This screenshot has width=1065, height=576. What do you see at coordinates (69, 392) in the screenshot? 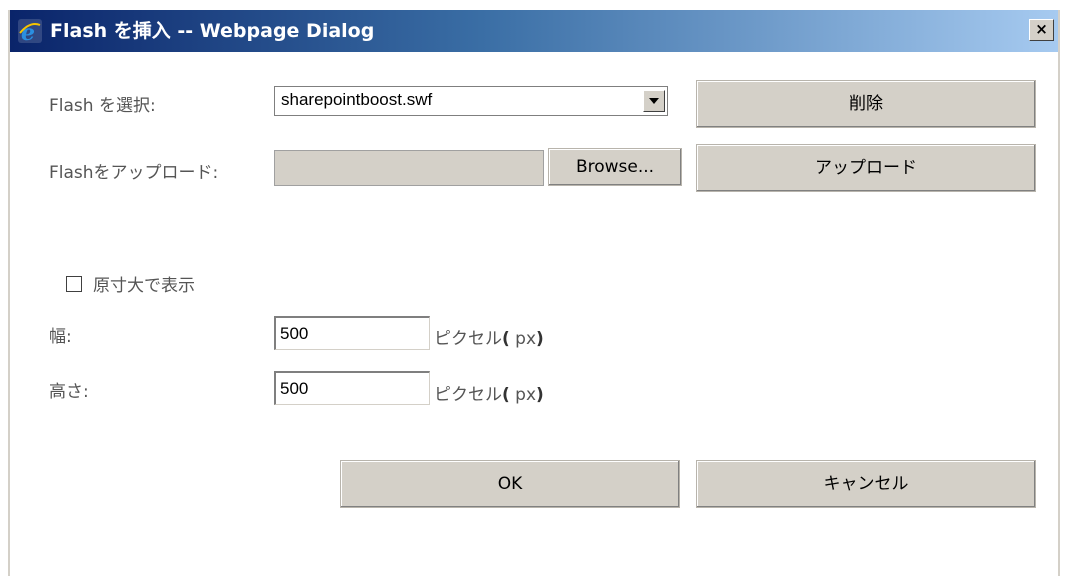
I see `height-label: 高さ:` at bounding box center [69, 392].